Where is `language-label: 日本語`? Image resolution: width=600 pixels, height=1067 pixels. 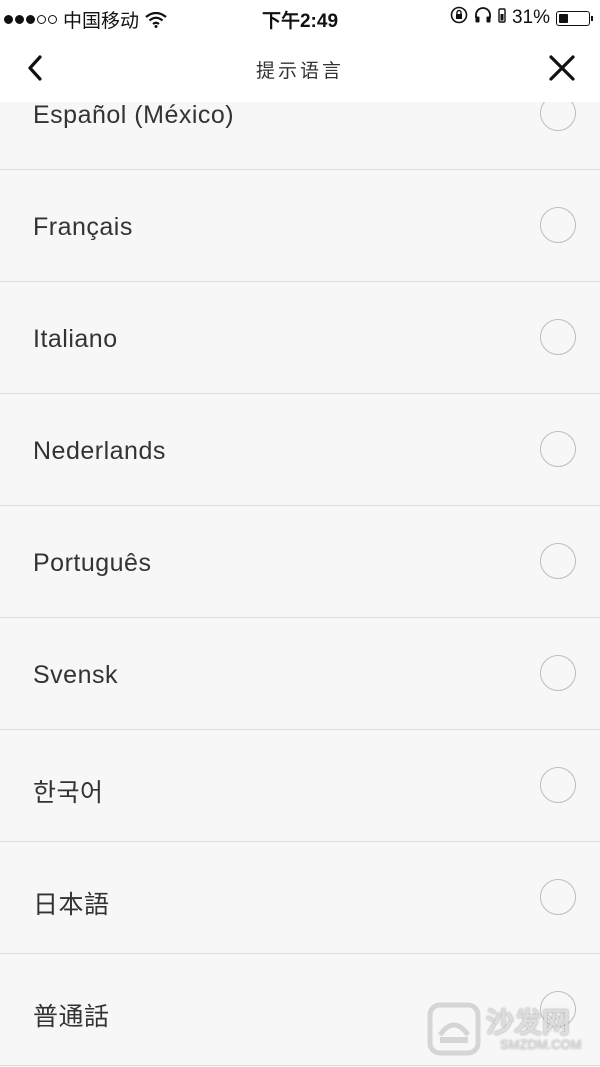 language-label: 日本語 is located at coordinates (71, 905).